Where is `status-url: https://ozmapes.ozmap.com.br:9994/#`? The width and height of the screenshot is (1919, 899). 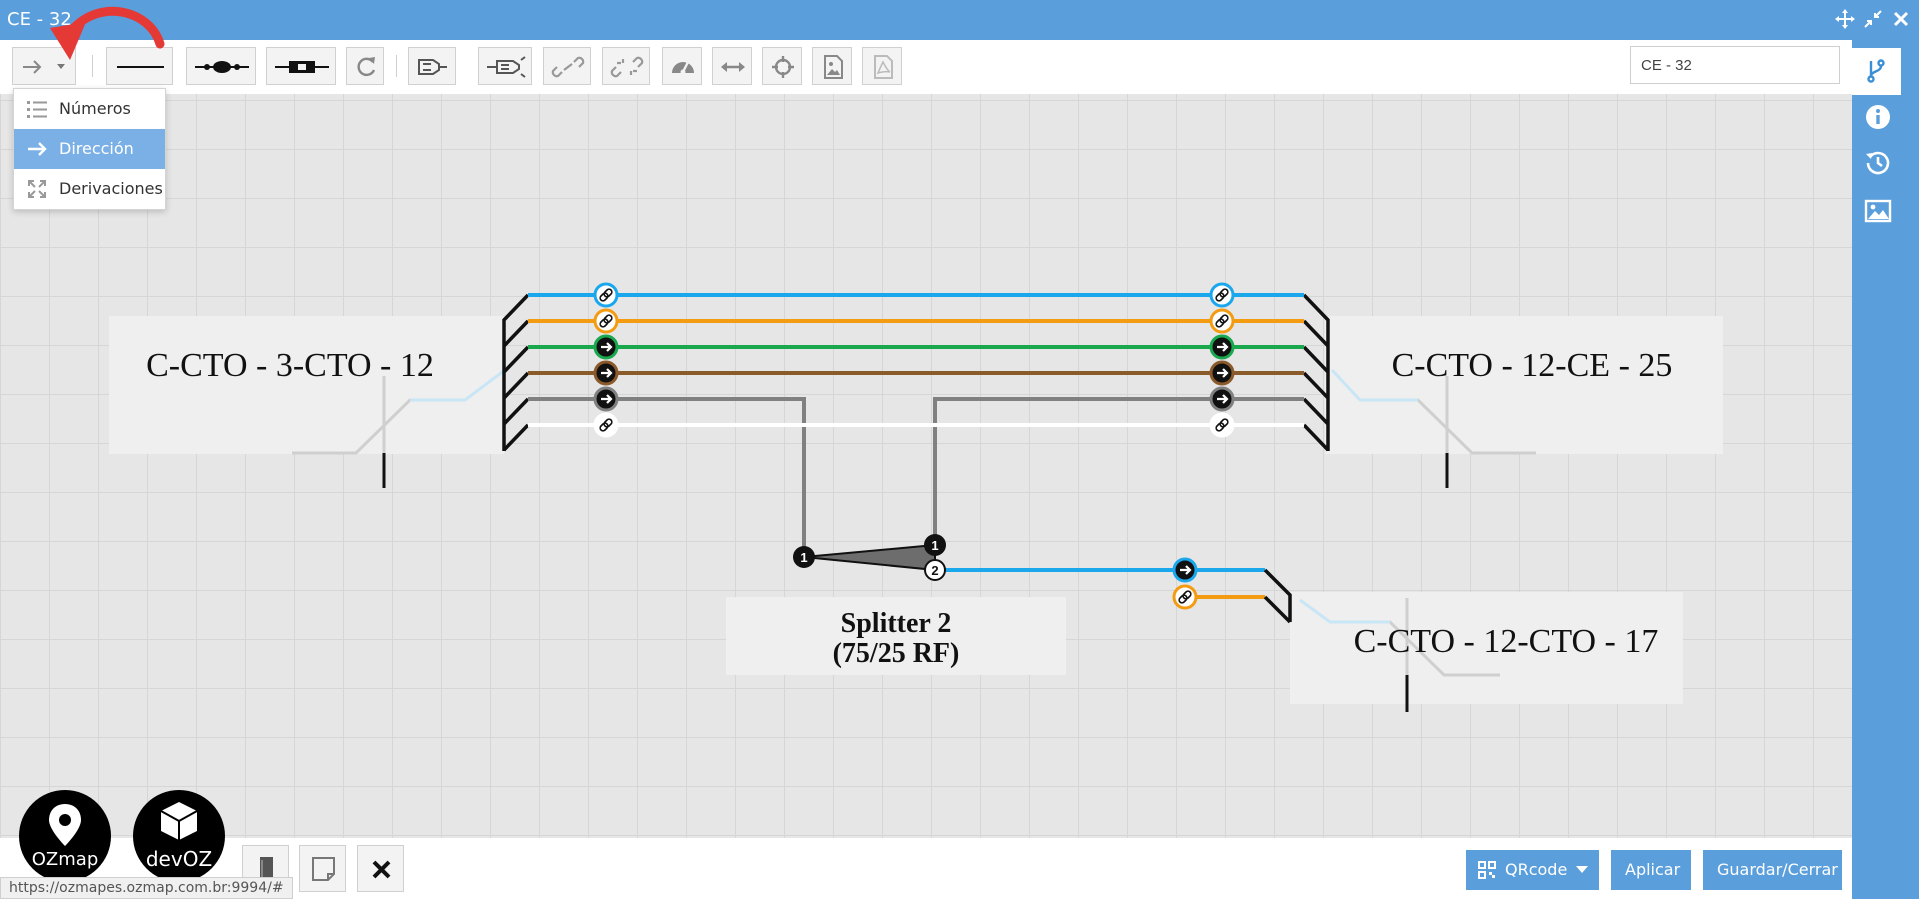
status-url: https://ozmapes.ozmap.com.br:9994/# is located at coordinates (146, 888).